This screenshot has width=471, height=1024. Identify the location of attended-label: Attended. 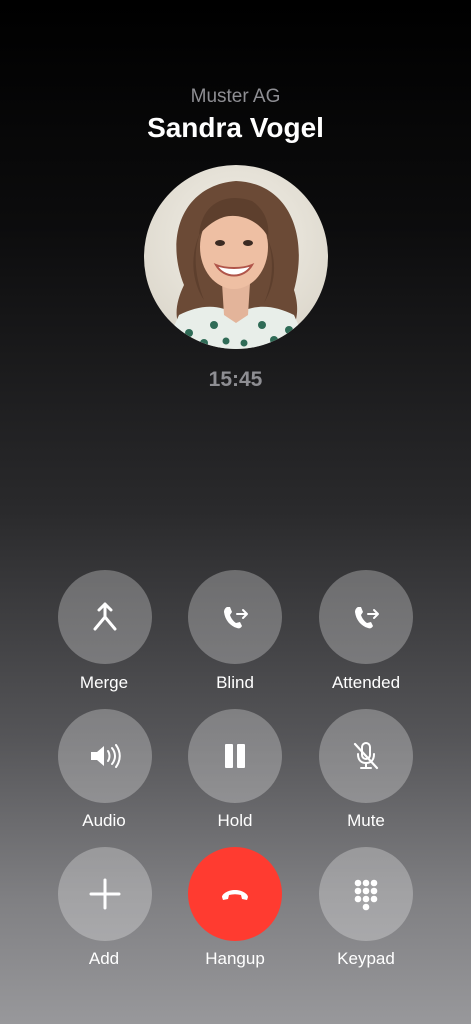
(366, 682).